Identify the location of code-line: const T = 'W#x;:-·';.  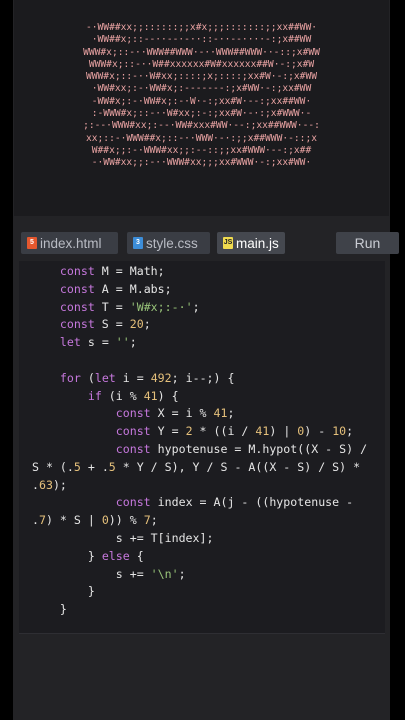
(204, 308).